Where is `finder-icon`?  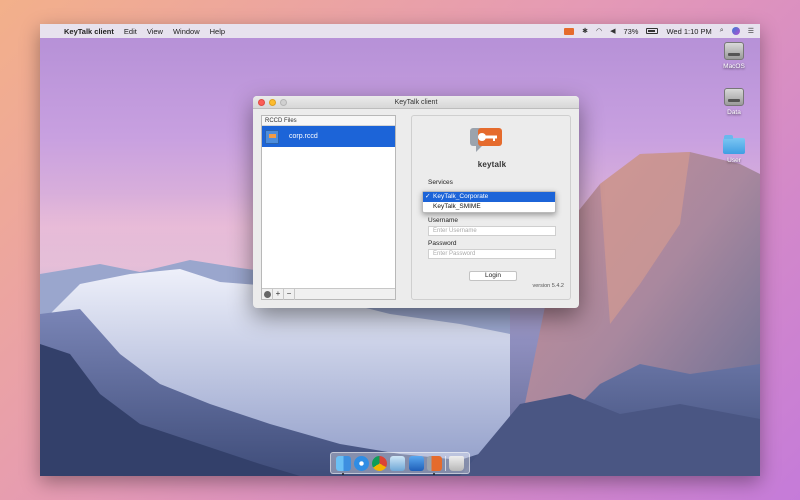 finder-icon is located at coordinates (343, 465).